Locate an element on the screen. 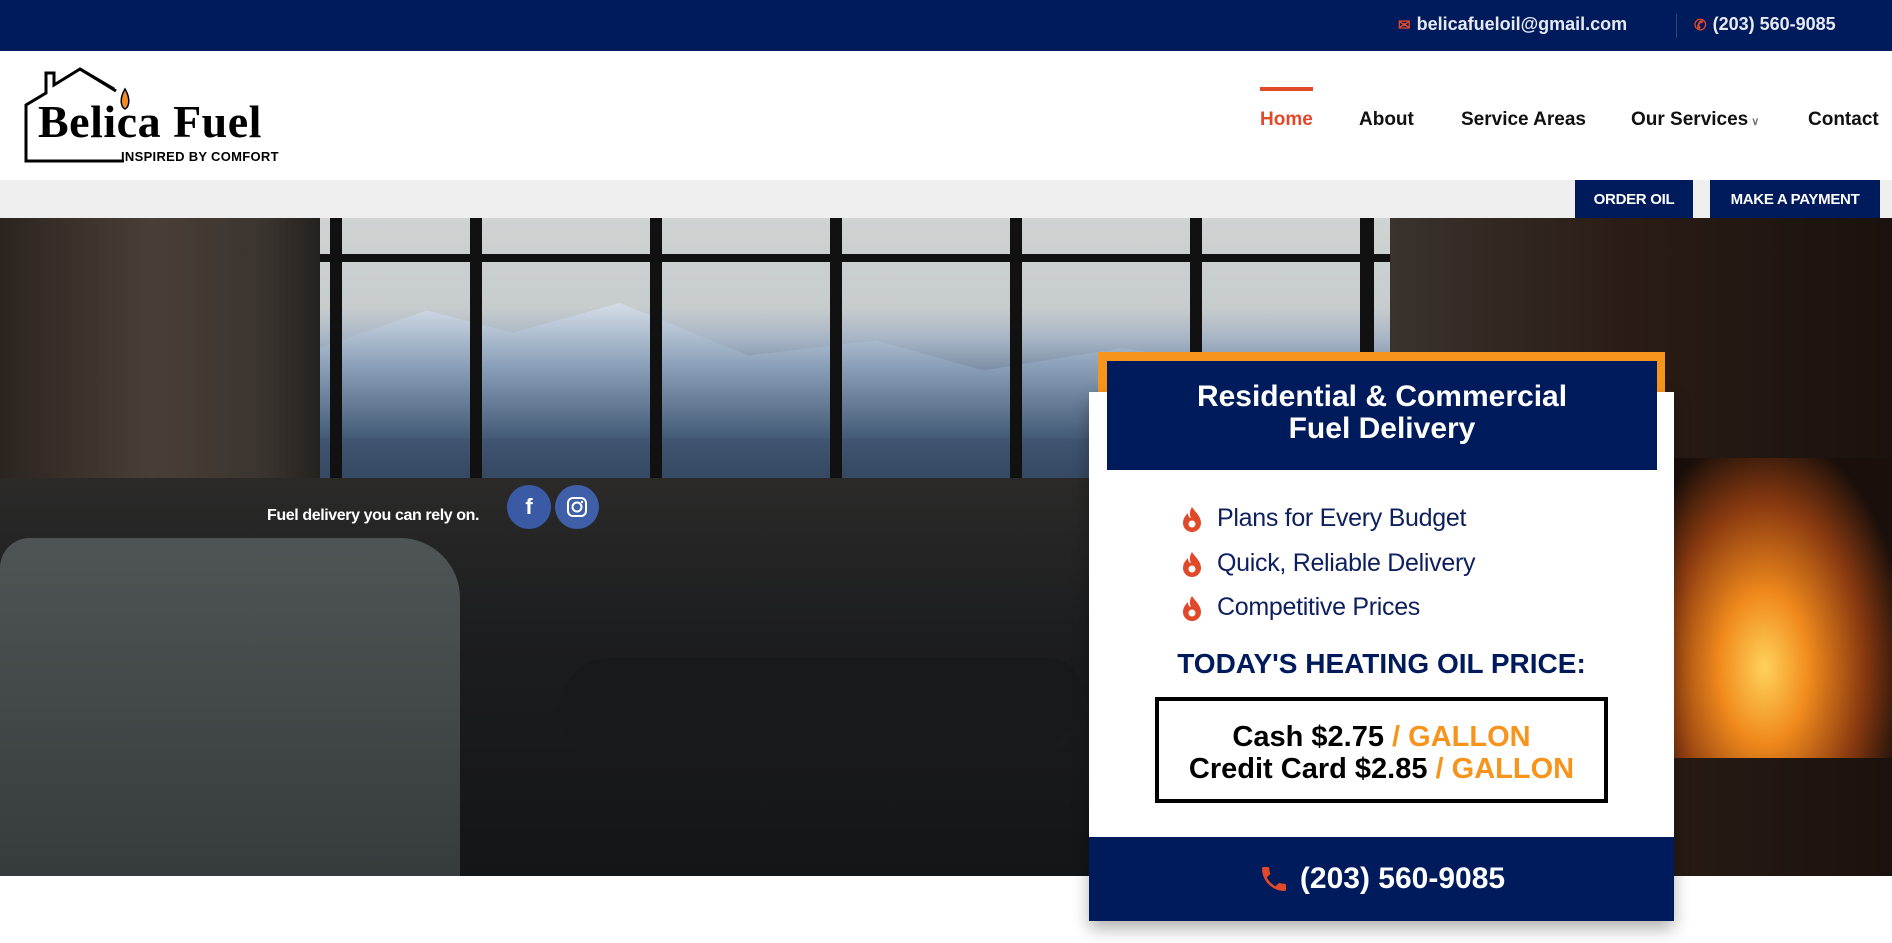  chevron-down-icon: ∨ is located at coordinates (1755, 122).